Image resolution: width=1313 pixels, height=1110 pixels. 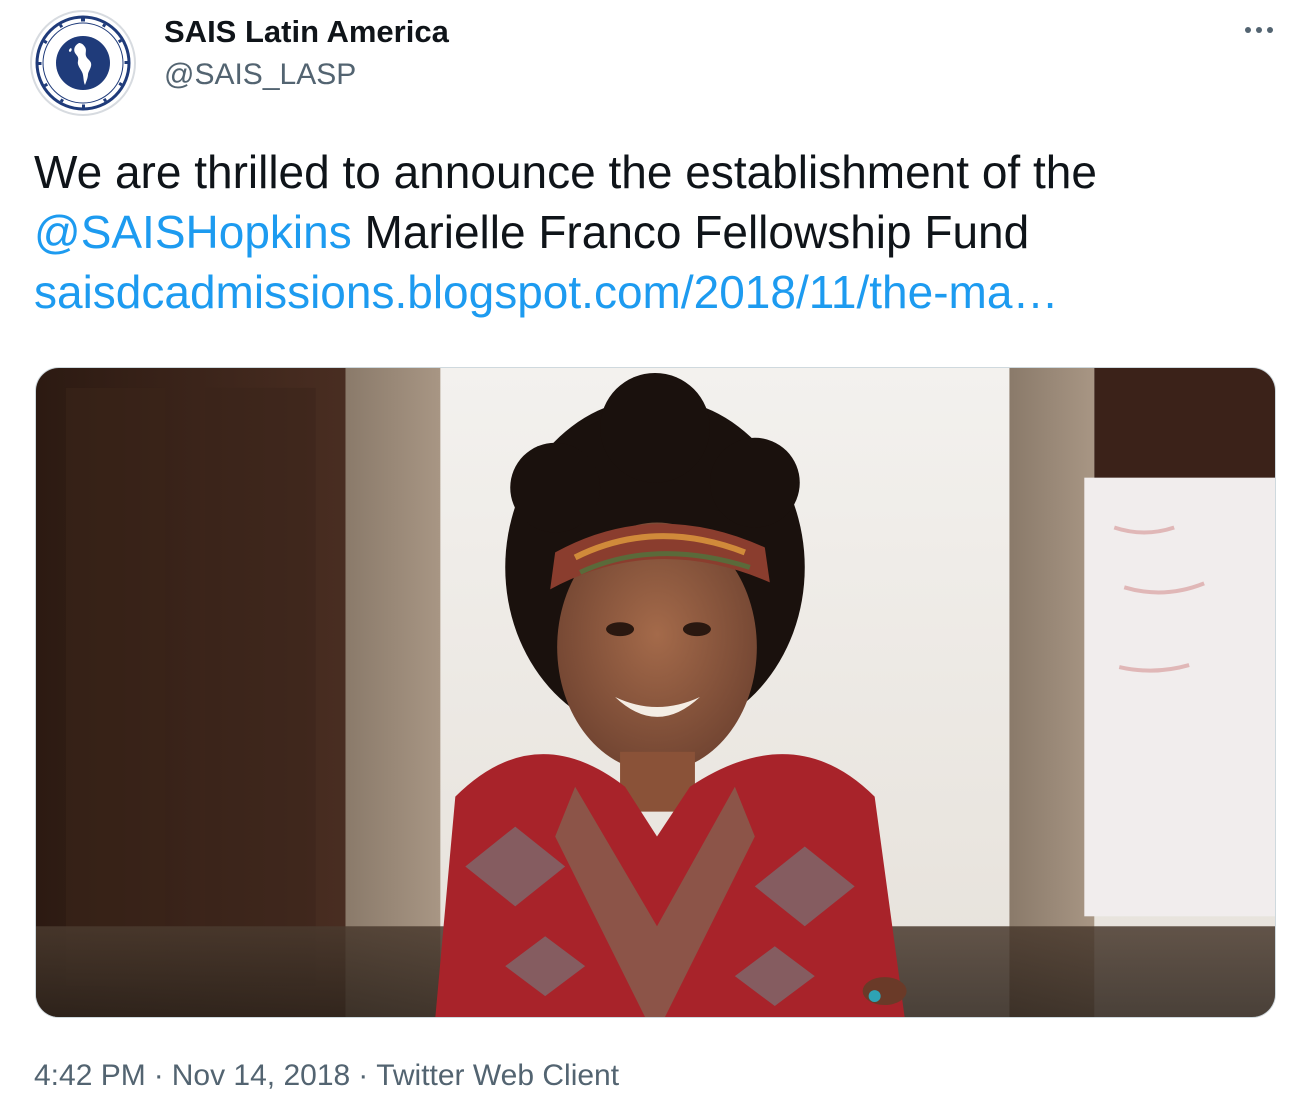 I want to click on tweet-text-line-2-rest: Marielle Franco Fellowship Fund, so click(x=690, y=232).